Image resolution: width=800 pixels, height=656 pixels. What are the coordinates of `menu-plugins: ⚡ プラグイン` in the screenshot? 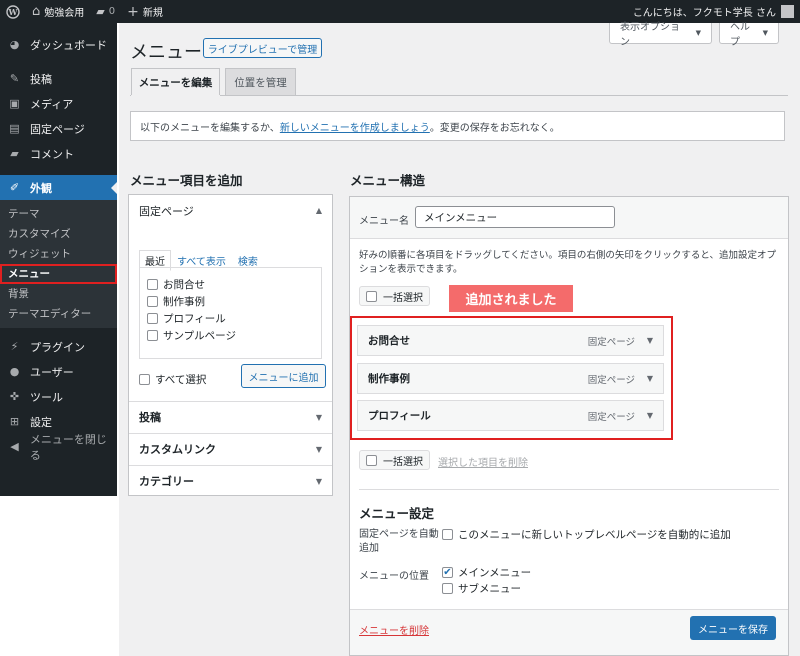 It's located at (58, 346).